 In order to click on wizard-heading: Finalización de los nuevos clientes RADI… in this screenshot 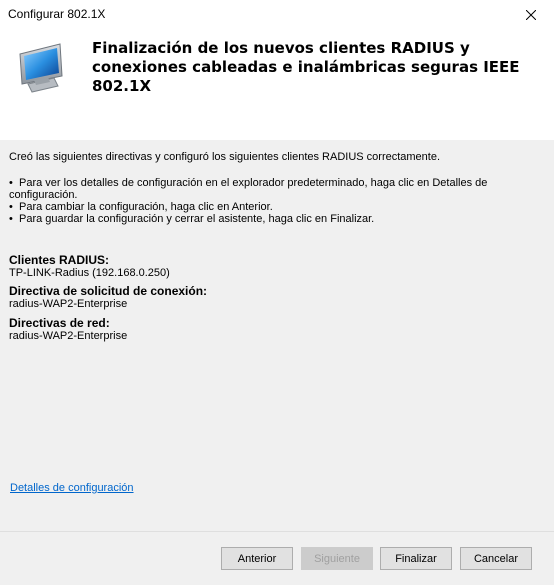, I will do `click(306, 67)`.